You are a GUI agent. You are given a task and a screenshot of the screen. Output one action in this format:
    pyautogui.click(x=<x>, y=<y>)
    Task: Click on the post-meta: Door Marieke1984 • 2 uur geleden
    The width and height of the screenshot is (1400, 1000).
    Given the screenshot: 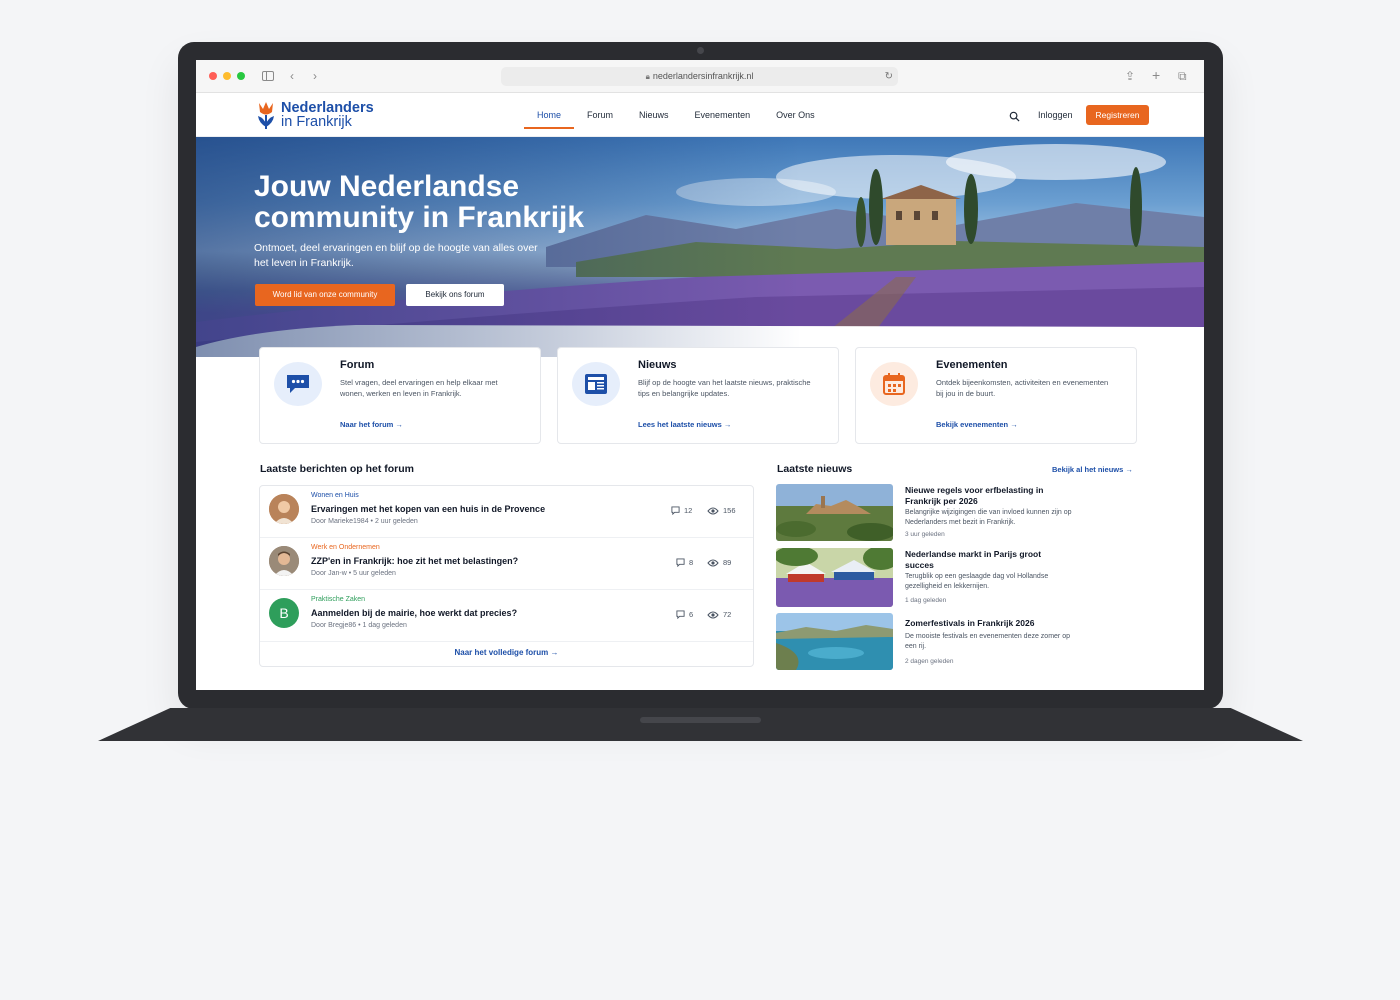 What is the action you would take?
    pyautogui.click(x=364, y=521)
    